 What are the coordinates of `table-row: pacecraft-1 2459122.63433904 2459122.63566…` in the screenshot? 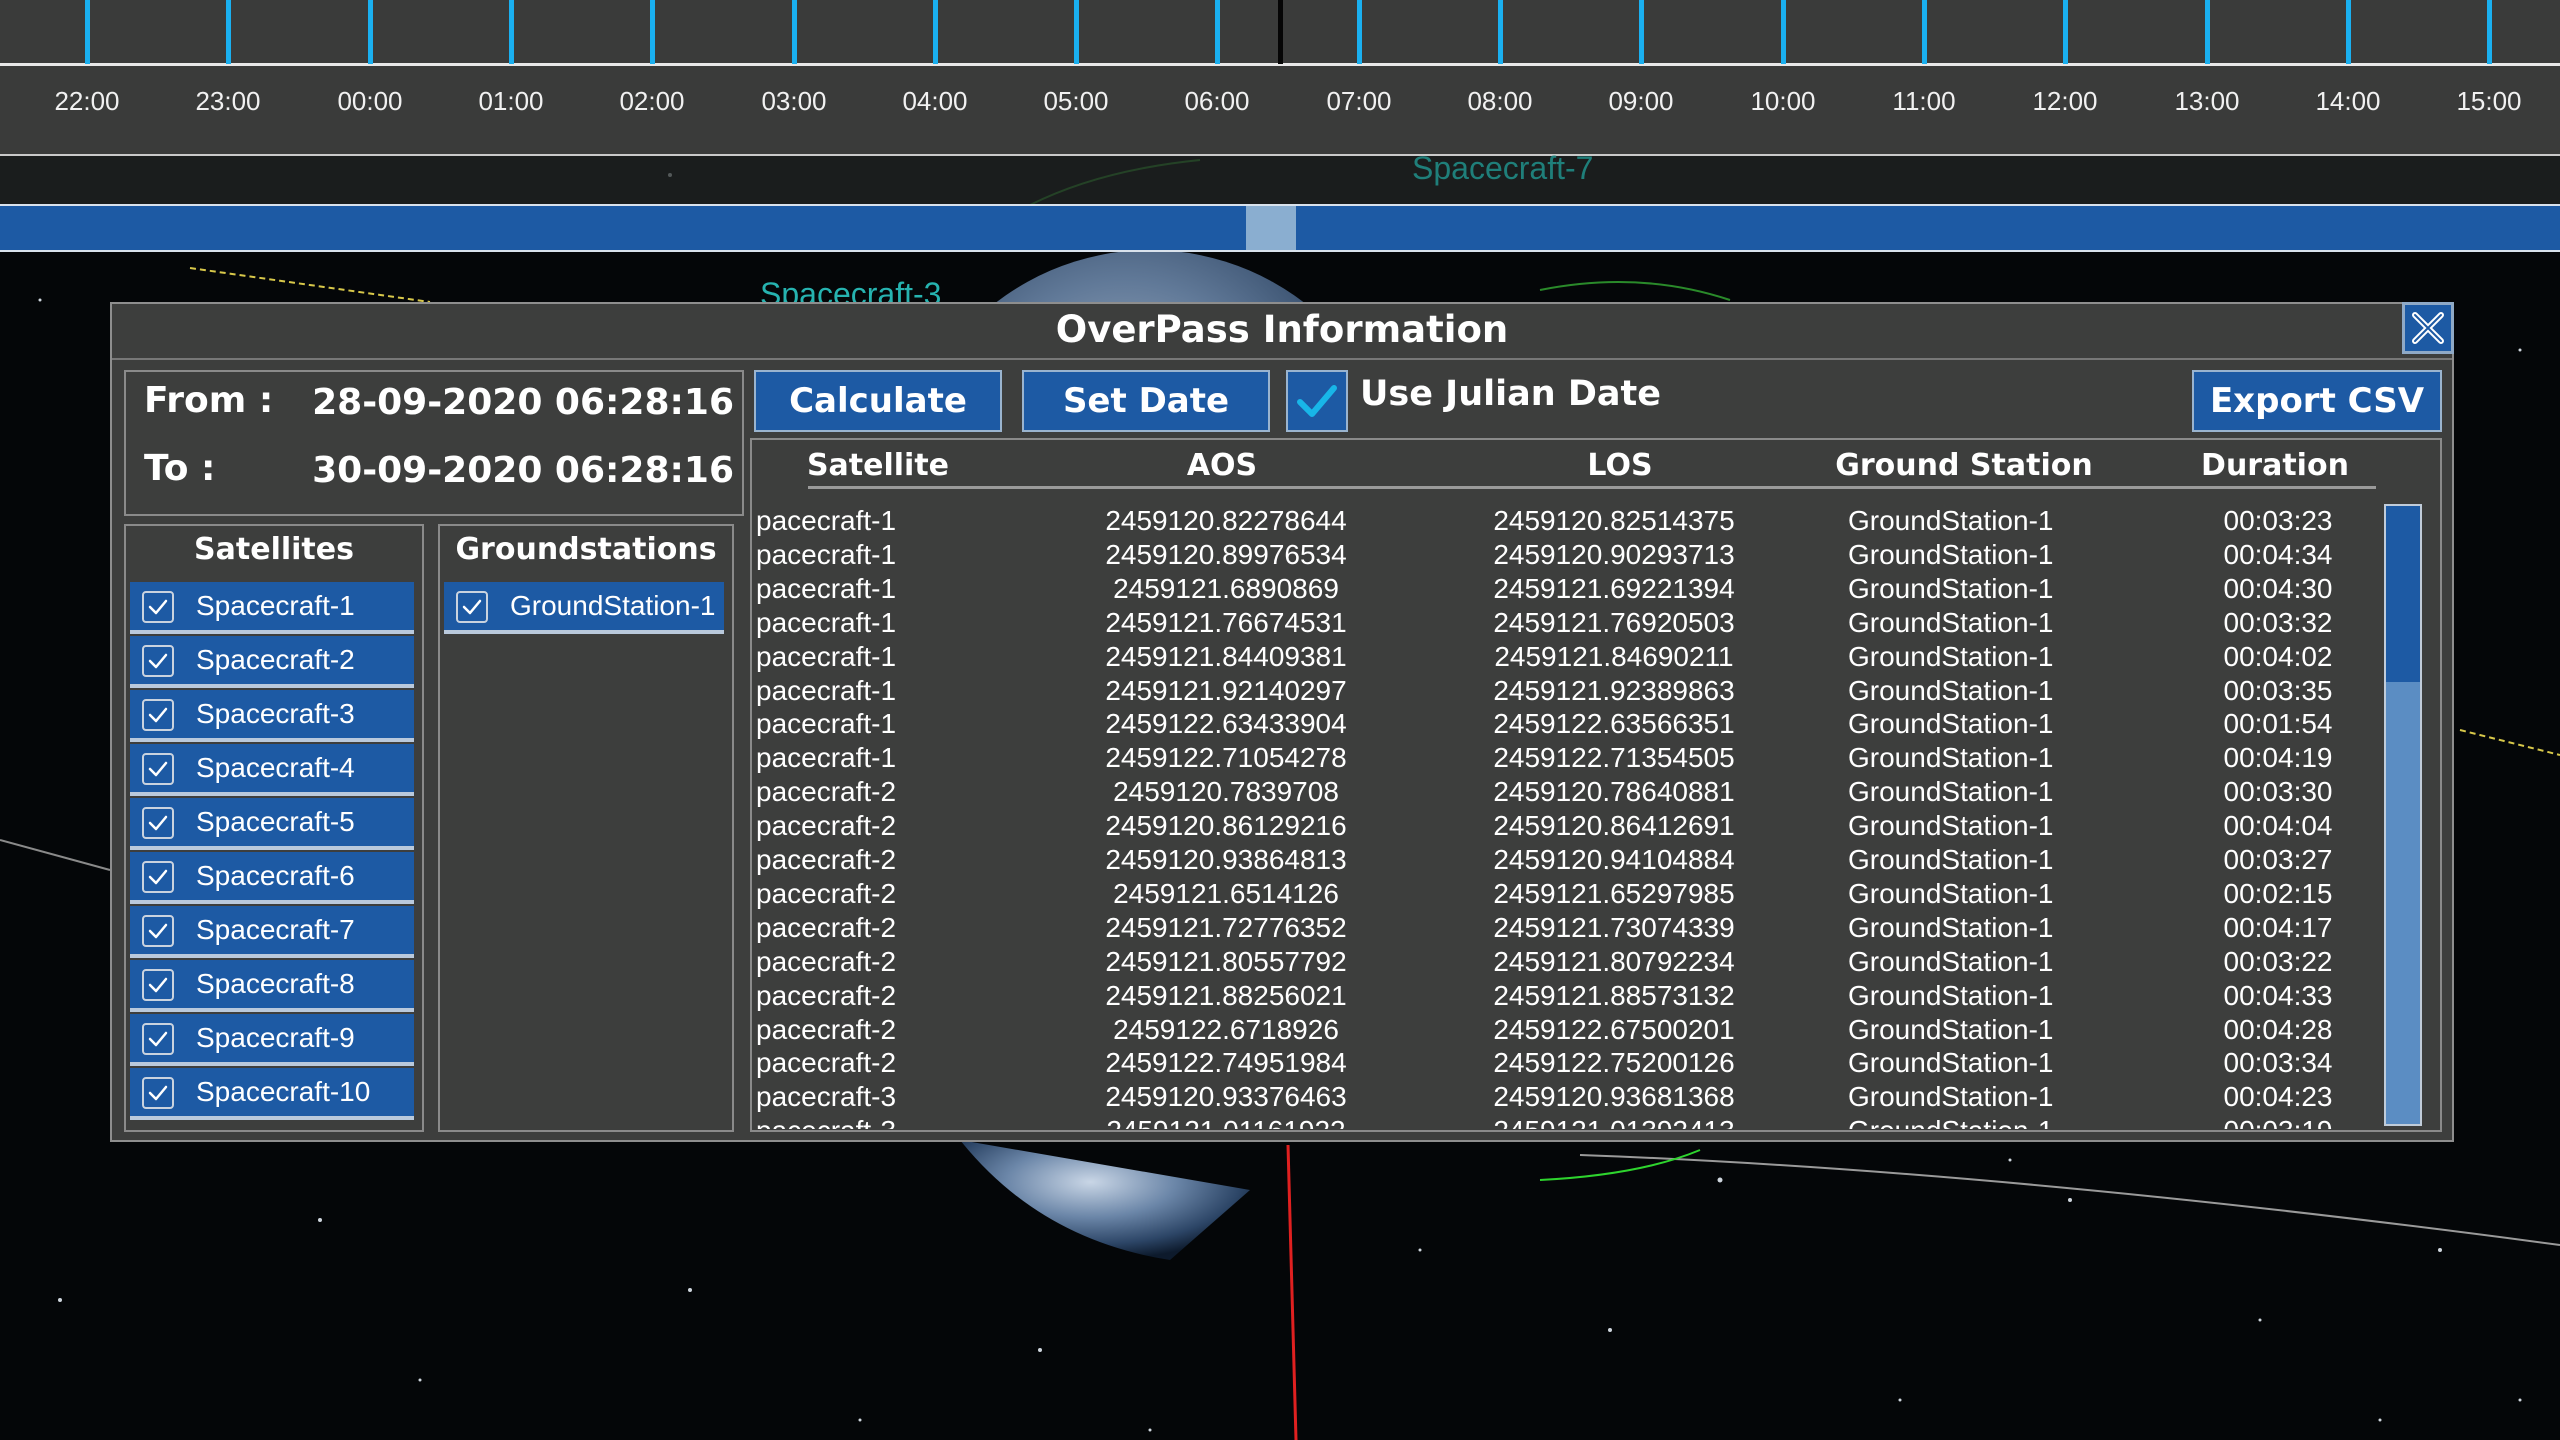 It's located at (1562, 724).